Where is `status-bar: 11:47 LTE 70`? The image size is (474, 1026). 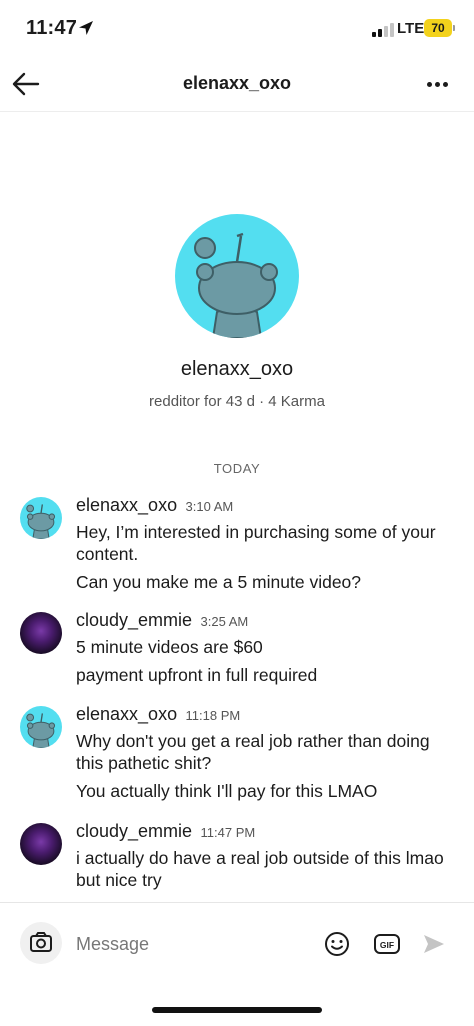
status-bar: 11:47 LTE 70 is located at coordinates (237, 28).